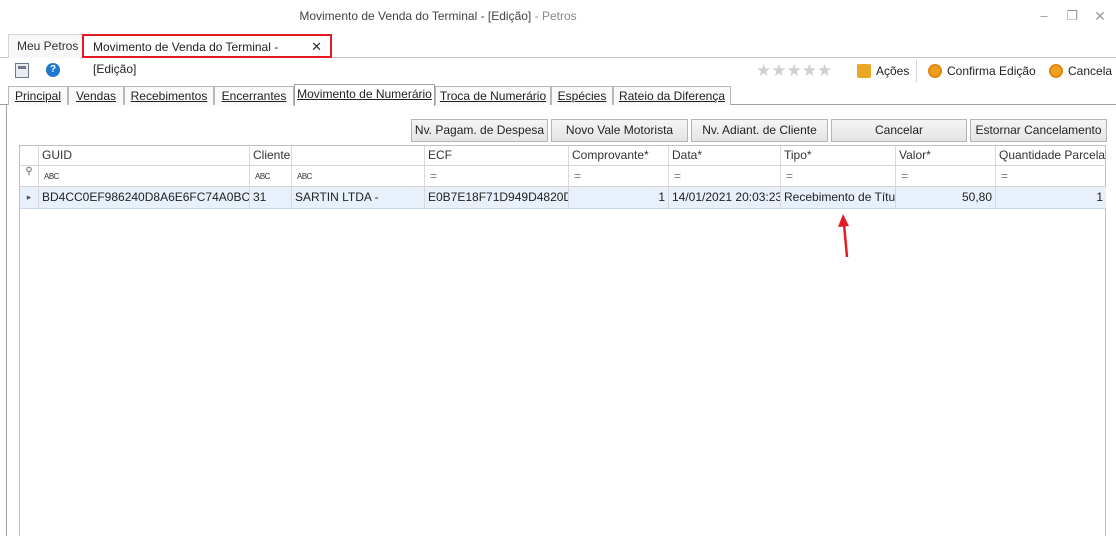  What do you see at coordinates (169, 95) in the screenshot?
I see `tab-recebimentos: Recebimentos` at bounding box center [169, 95].